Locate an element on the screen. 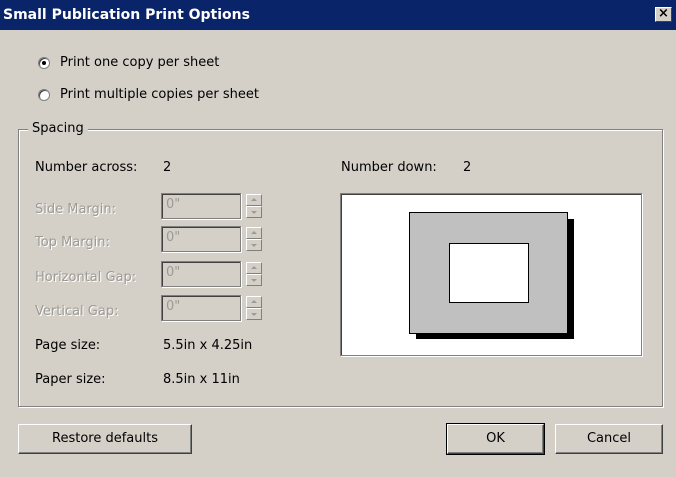 Image resolution: width=676 pixels, height=477 pixels. paper-size-value: 8.5in x 11in is located at coordinates (201, 379).